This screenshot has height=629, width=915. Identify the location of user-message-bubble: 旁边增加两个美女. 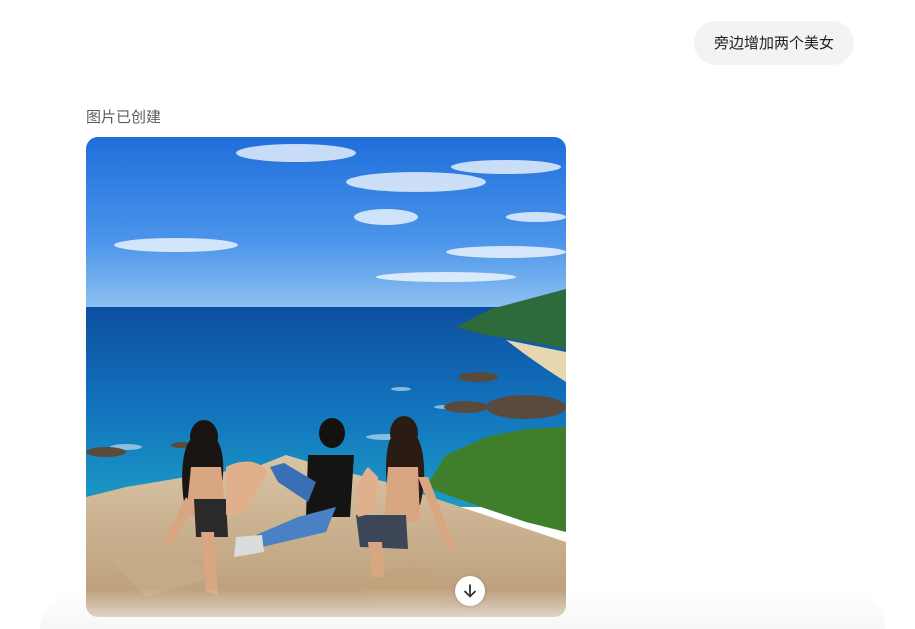
(774, 43).